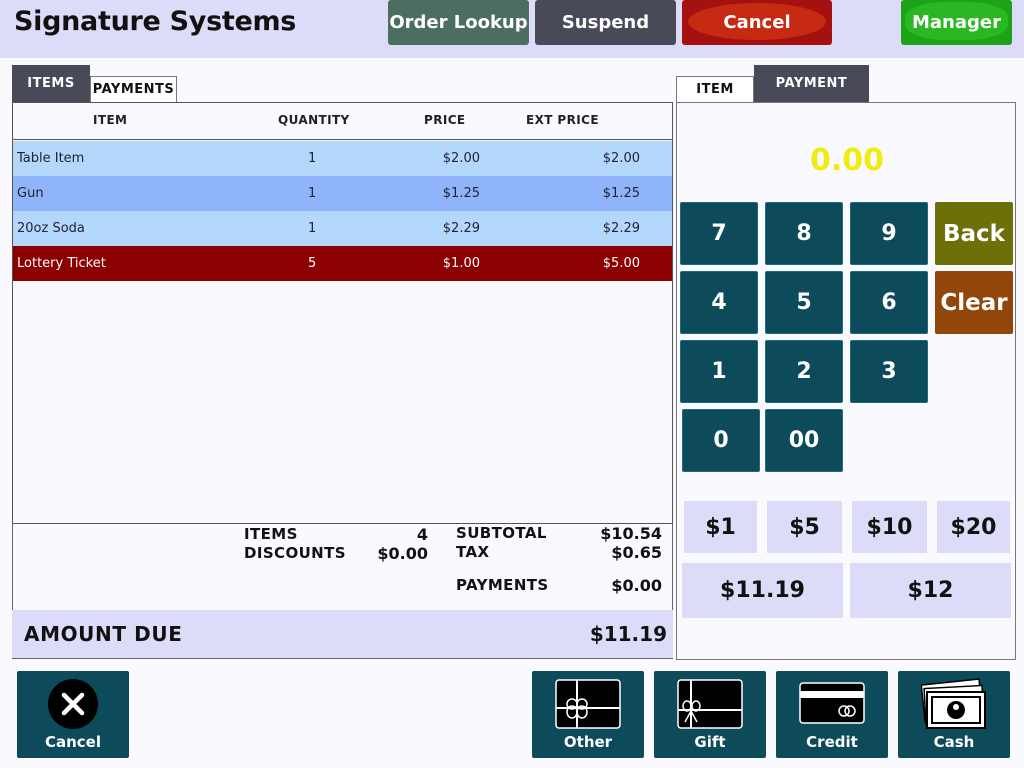 The height and width of the screenshot is (768, 1024). I want to click on tax-label: TAX, so click(473, 552).